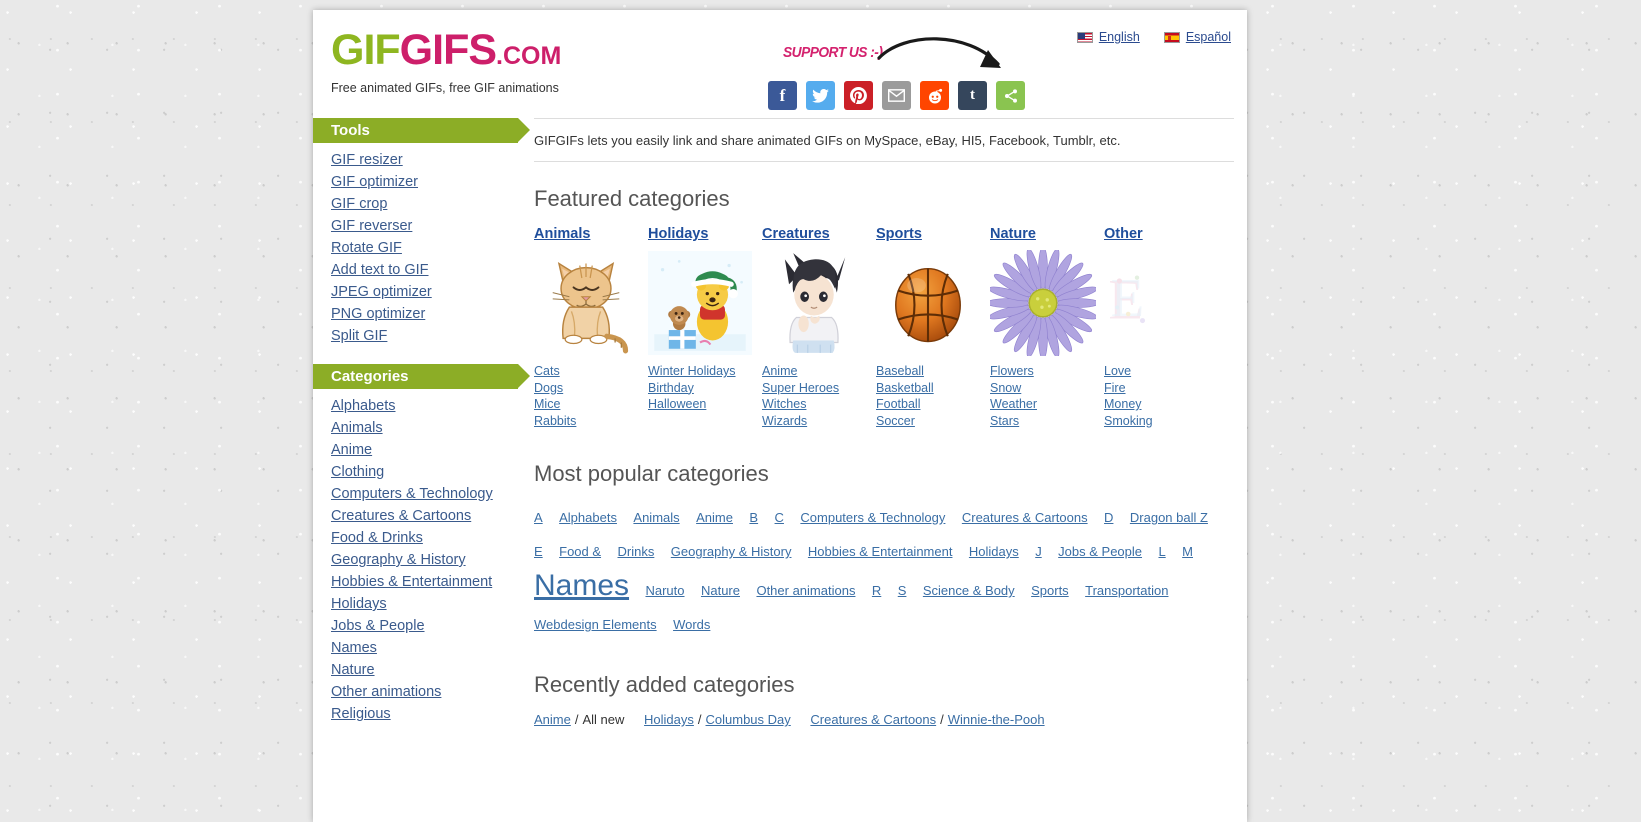 The height and width of the screenshot is (822, 1641). What do you see at coordinates (1047, 404) in the screenshot?
I see `sublink-weather: Weather` at bounding box center [1047, 404].